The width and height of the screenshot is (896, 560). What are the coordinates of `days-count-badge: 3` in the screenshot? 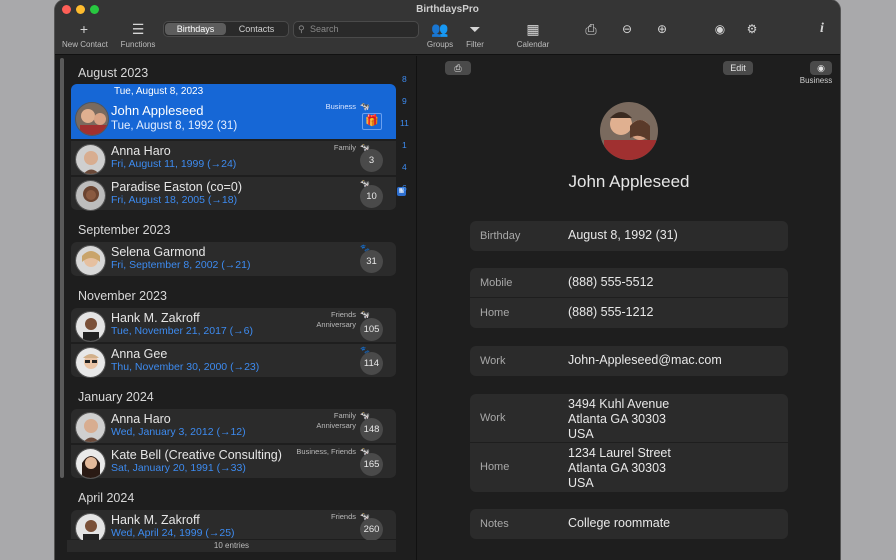 It's located at (371, 160).